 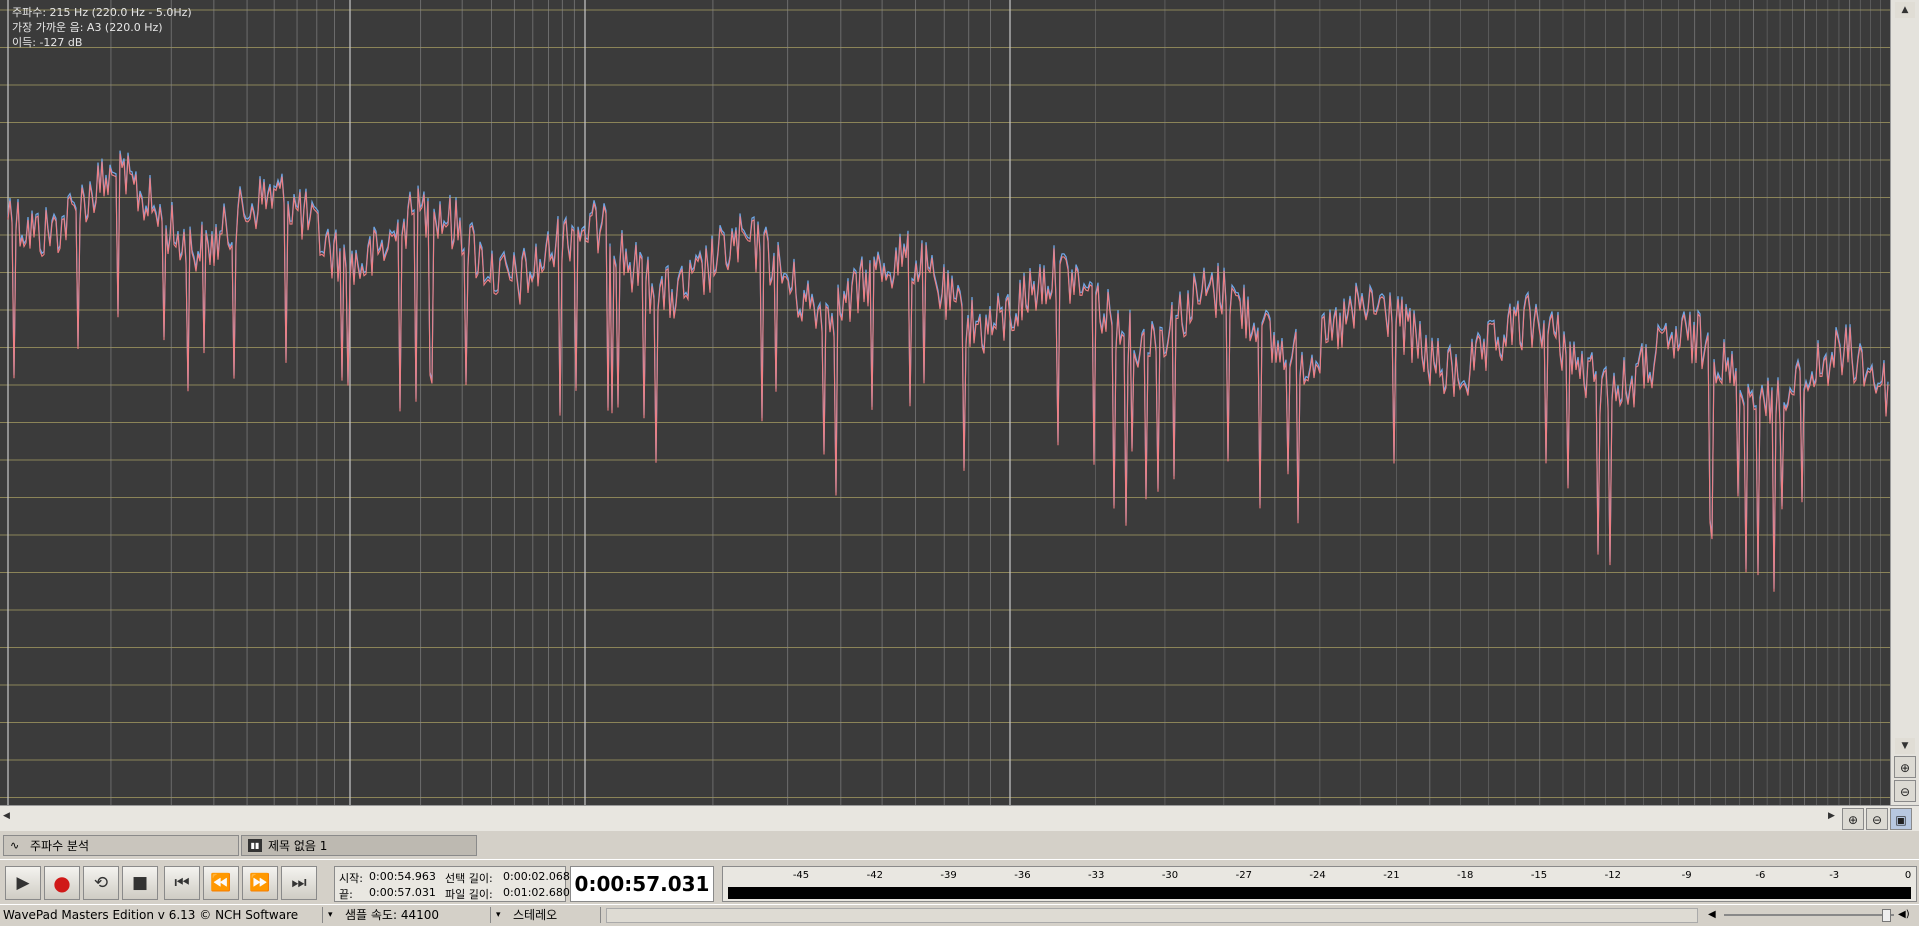 I want to click on horizontal-scrollbar: ◀ ▶ ⊕ ⊖ ▣, so click(x=959, y=818).